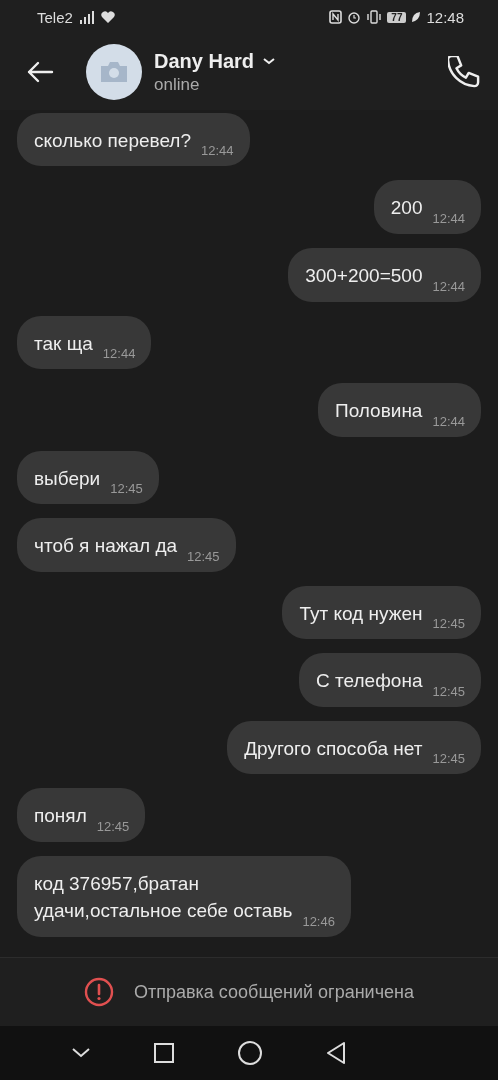 This screenshot has width=498, height=1080. I want to click on message-text: С телефона, so click(369, 681).